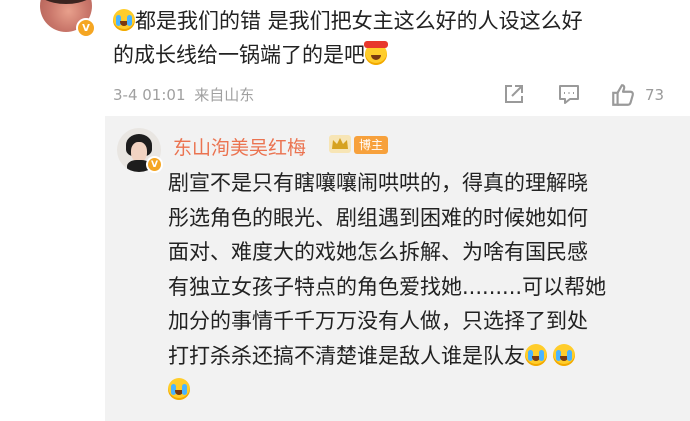 The height and width of the screenshot is (421, 690). Describe the element at coordinates (623, 95) in the screenshot. I see `thumbs-up-icon` at that location.